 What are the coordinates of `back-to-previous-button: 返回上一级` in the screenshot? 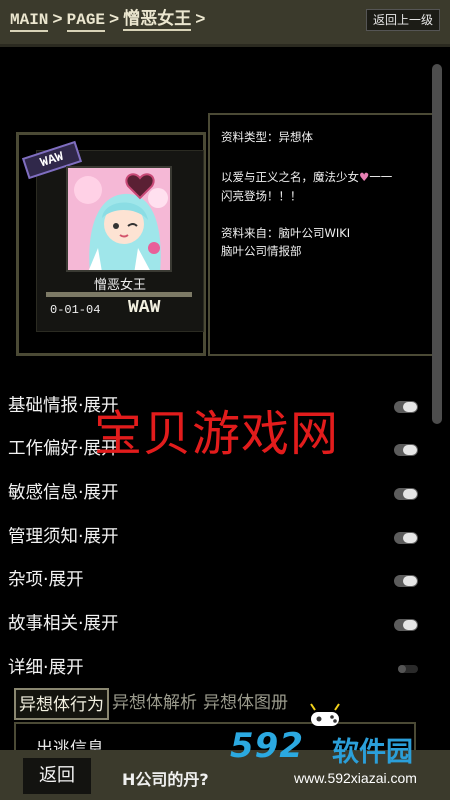 It's located at (402, 20).